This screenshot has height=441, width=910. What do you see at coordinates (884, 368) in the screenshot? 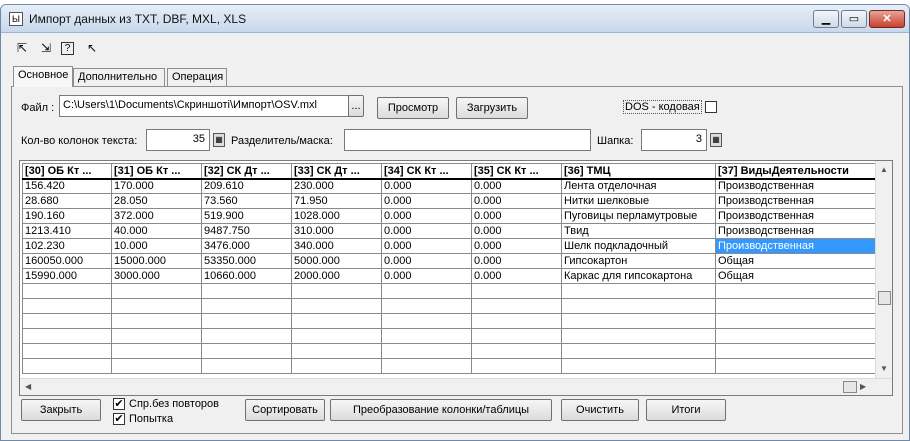
I see `scroll-down-icon: ▼` at bounding box center [884, 368].